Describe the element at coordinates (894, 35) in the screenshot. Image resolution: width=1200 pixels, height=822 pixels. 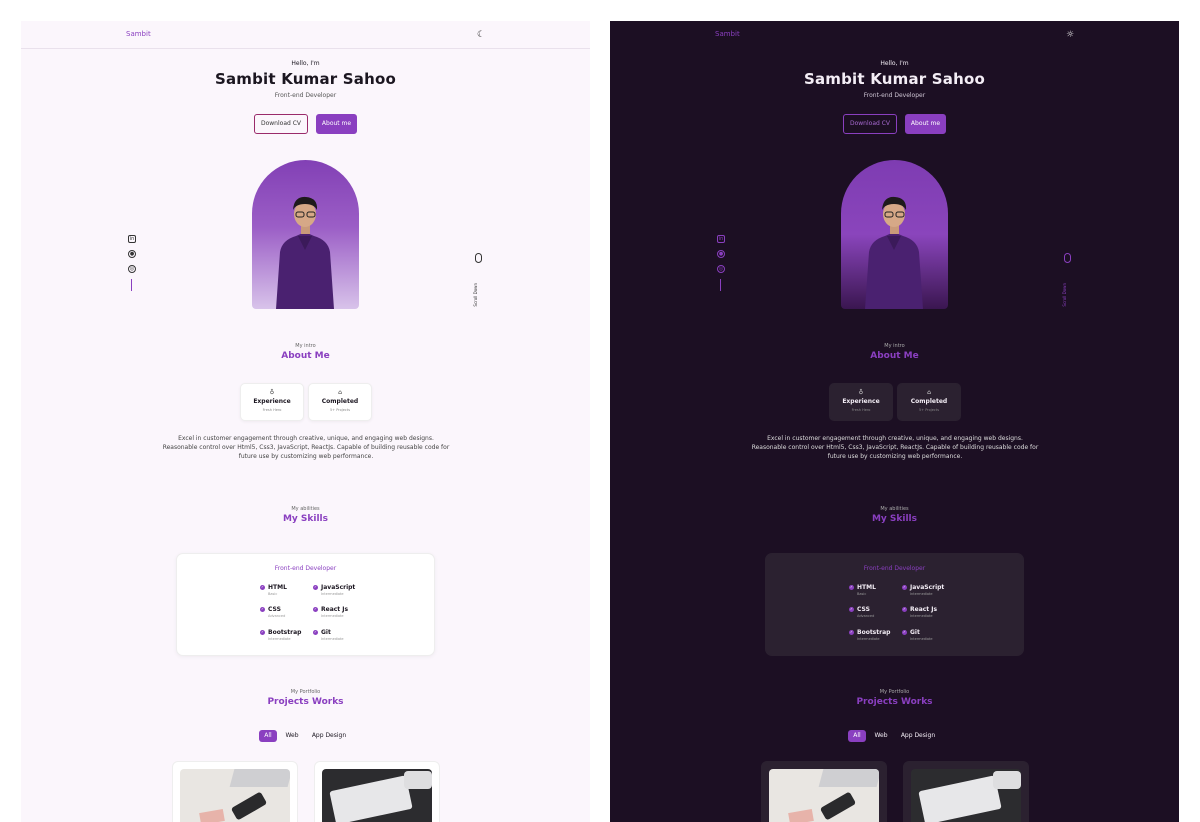
I see `navbar: Sambit ☼` at that location.